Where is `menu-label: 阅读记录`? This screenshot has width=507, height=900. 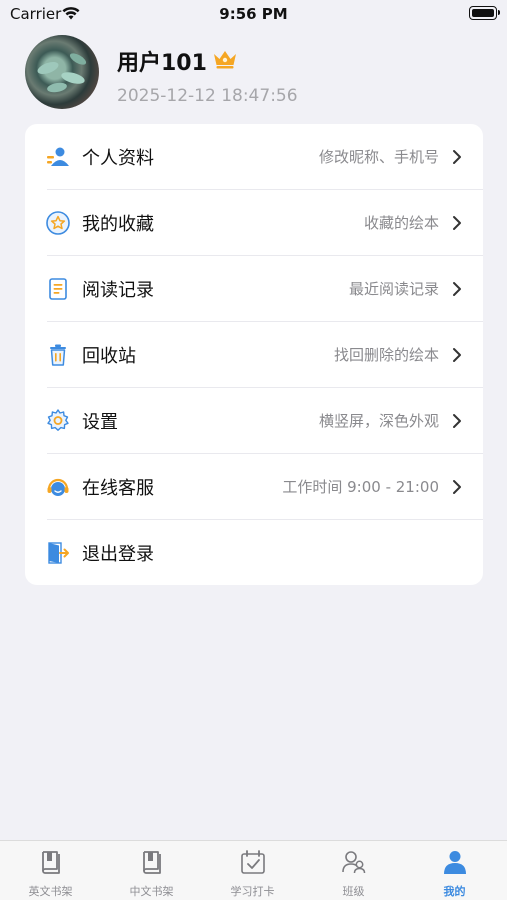 menu-label: 阅读记录 is located at coordinates (118, 290).